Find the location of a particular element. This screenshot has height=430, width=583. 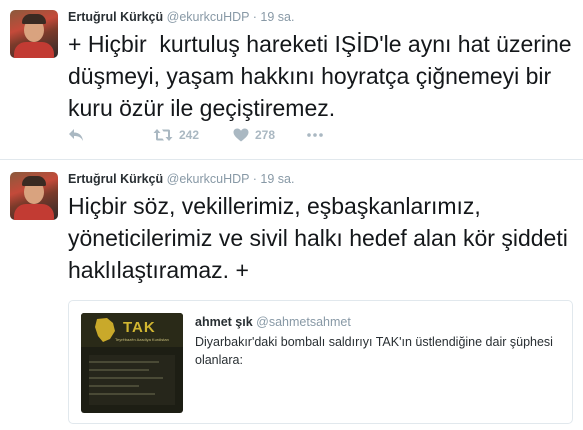

thumbnail-caption: Teyrêbazên Azadiya Kurdistan is located at coordinates (142, 339).